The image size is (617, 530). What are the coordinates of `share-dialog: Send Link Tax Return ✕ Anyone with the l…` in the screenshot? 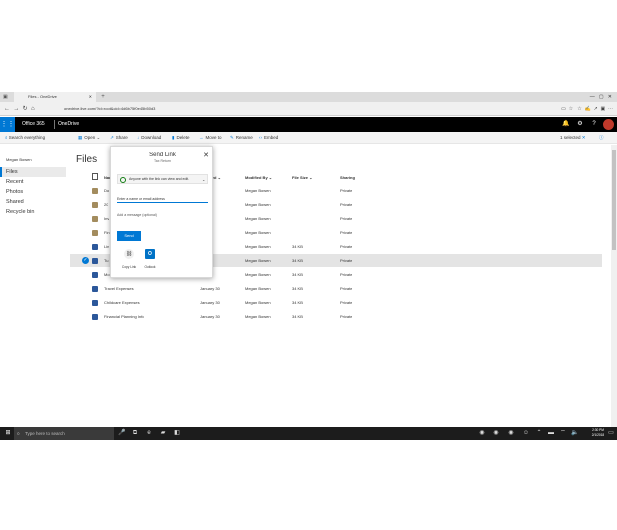 It's located at (161, 212).